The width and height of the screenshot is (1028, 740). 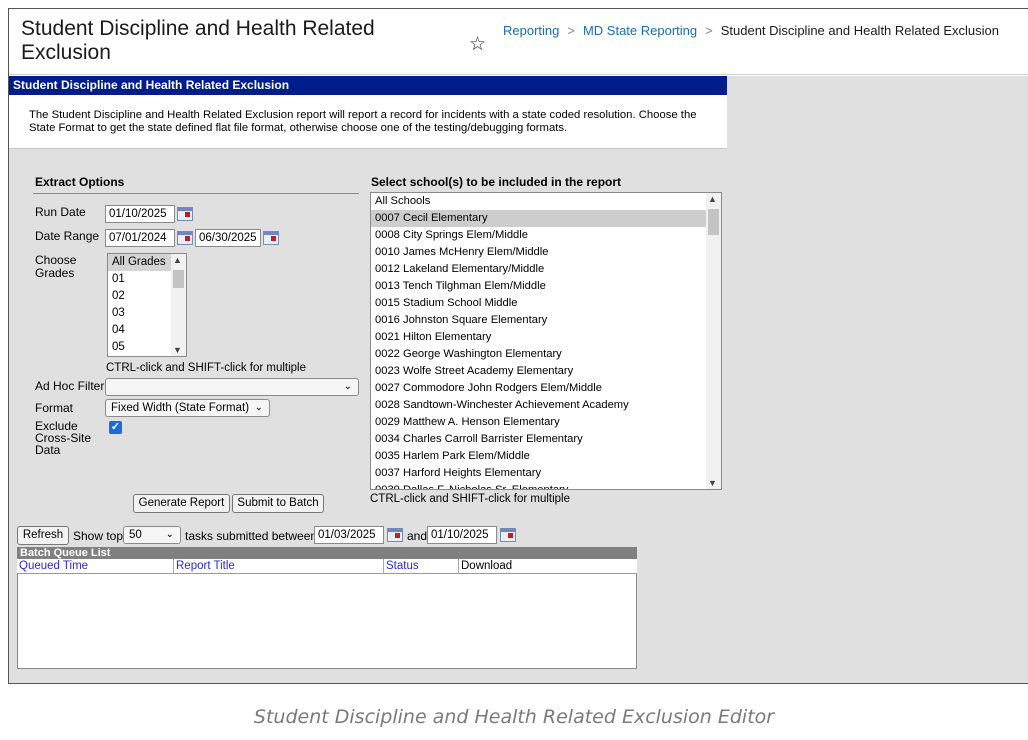 What do you see at coordinates (80, 182) in the screenshot?
I see `extract-options-heading: Extract Options` at bounding box center [80, 182].